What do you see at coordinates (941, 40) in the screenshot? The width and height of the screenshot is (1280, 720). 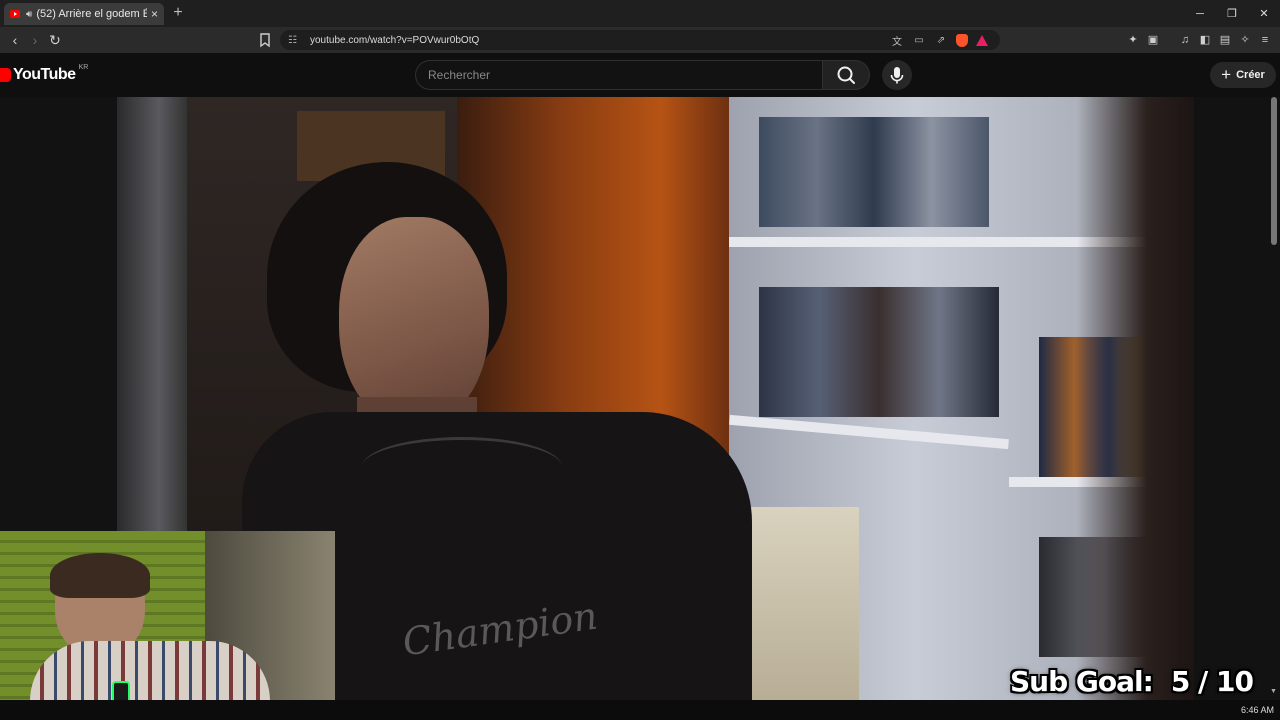 I see `share-icon: ⇗` at bounding box center [941, 40].